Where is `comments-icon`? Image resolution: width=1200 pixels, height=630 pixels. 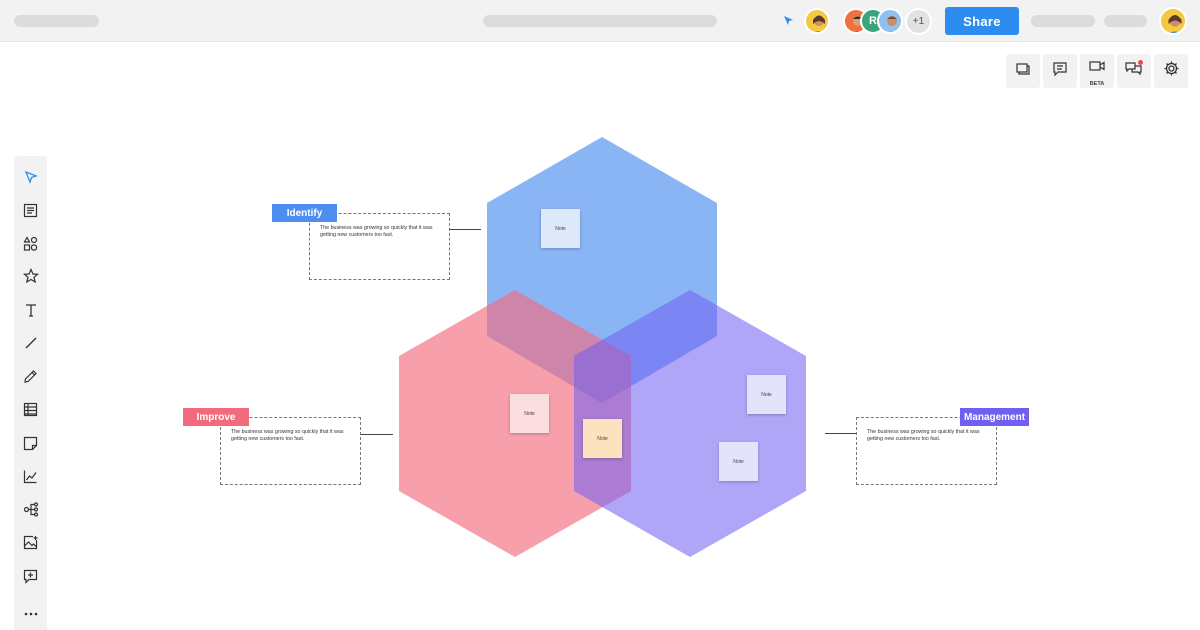
comments-icon is located at coordinates (1060, 71).